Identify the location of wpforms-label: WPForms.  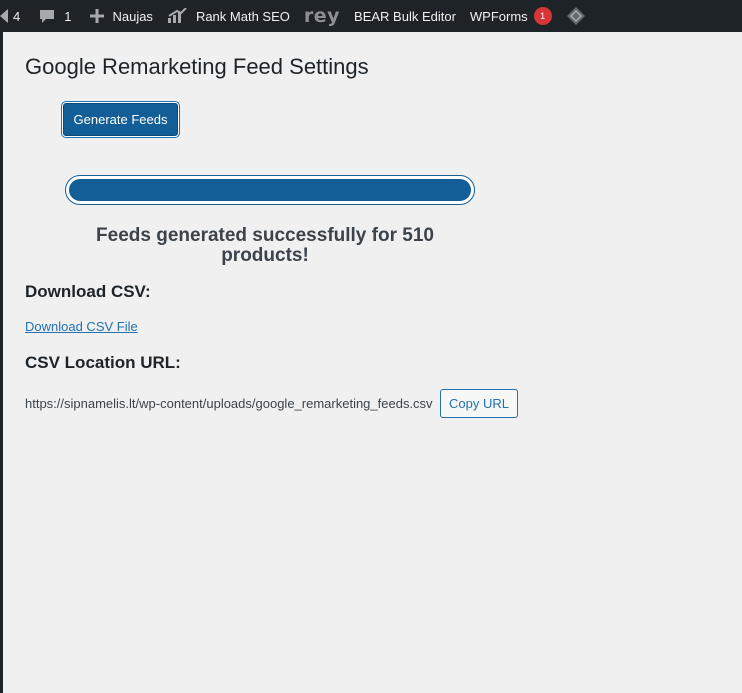
(498, 16).